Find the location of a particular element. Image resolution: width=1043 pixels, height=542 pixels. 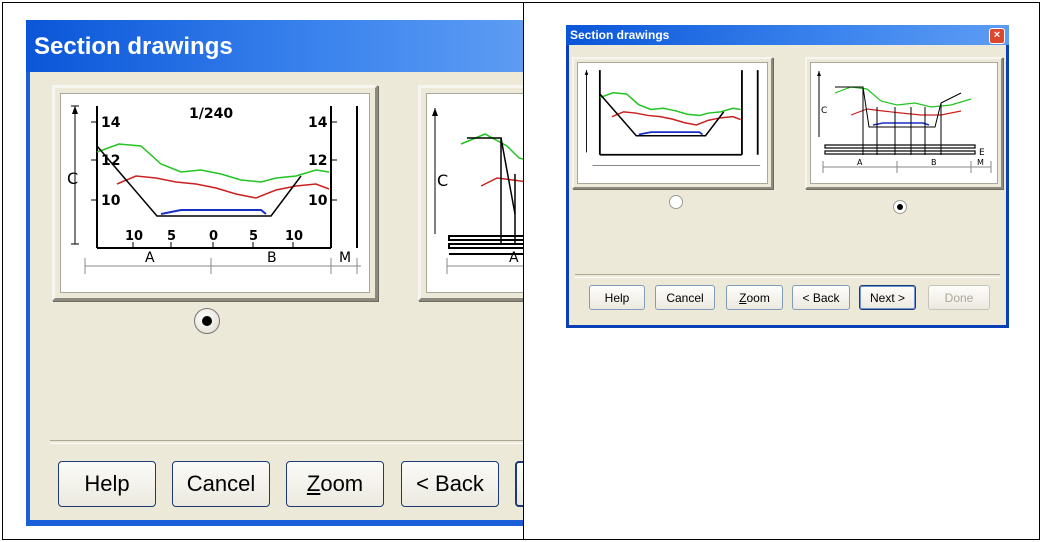

zoom-zoom-rest: oom is located at coordinates (342, 483).